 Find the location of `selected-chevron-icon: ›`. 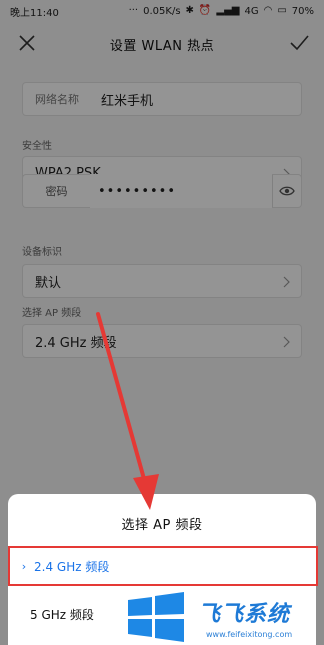

selected-chevron-icon: › is located at coordinates (24, 566).